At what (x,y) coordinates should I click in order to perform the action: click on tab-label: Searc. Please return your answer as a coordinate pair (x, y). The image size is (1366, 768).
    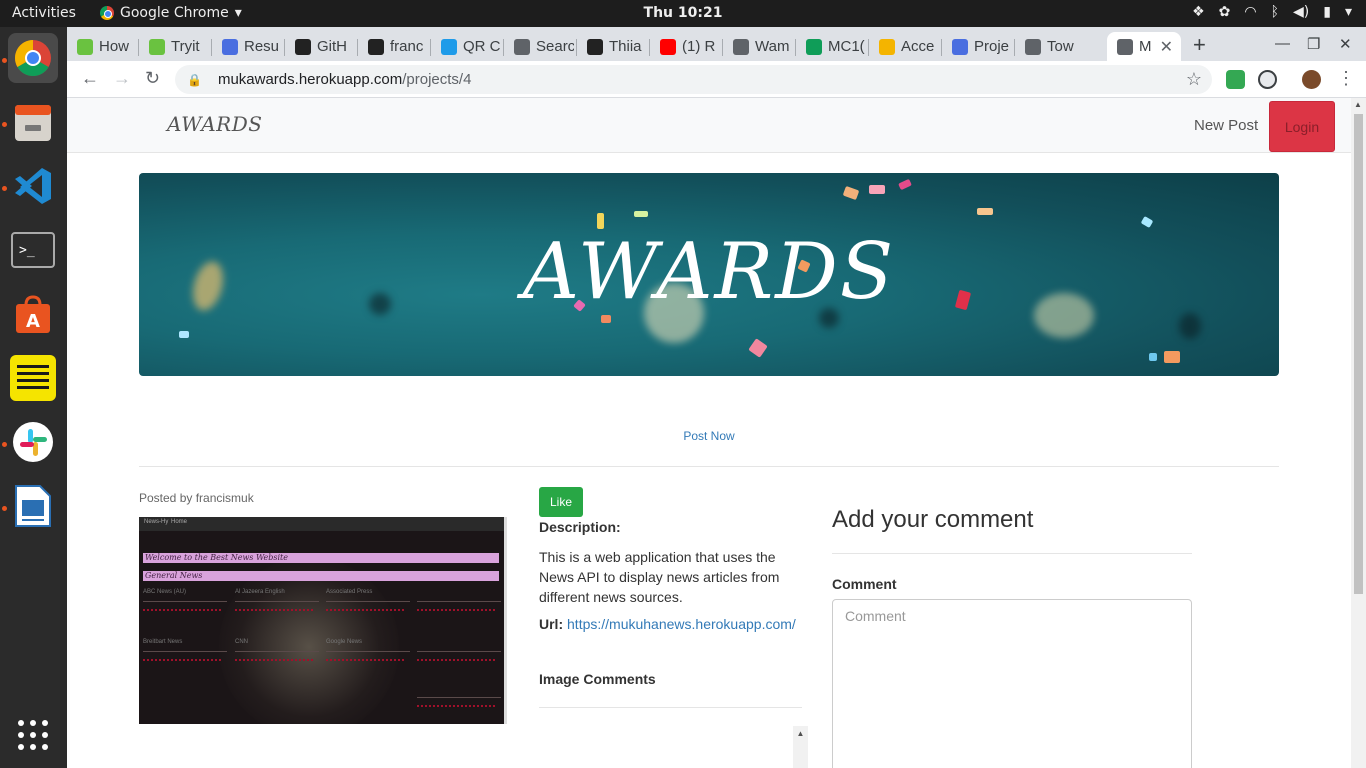
    Looking at the image, I should click on (555, 46).